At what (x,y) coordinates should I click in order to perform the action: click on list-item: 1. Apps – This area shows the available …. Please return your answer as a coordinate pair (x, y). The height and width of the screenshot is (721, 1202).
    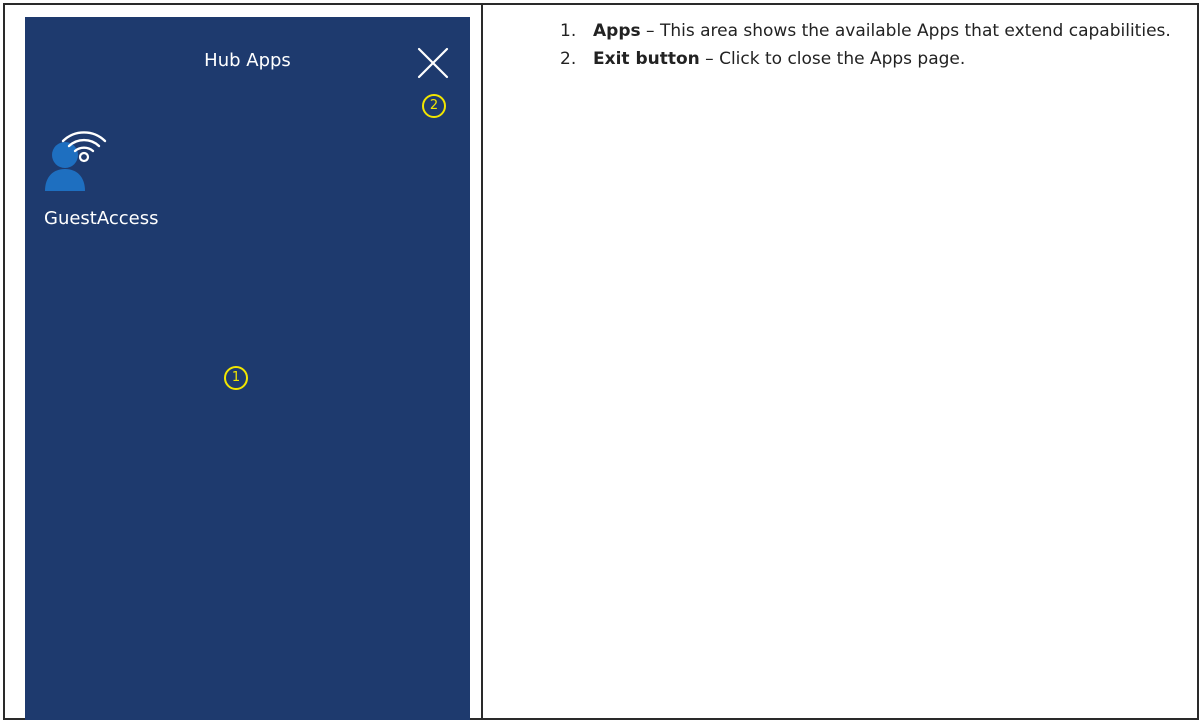
    Looking at the image, I should click on (875, 31).